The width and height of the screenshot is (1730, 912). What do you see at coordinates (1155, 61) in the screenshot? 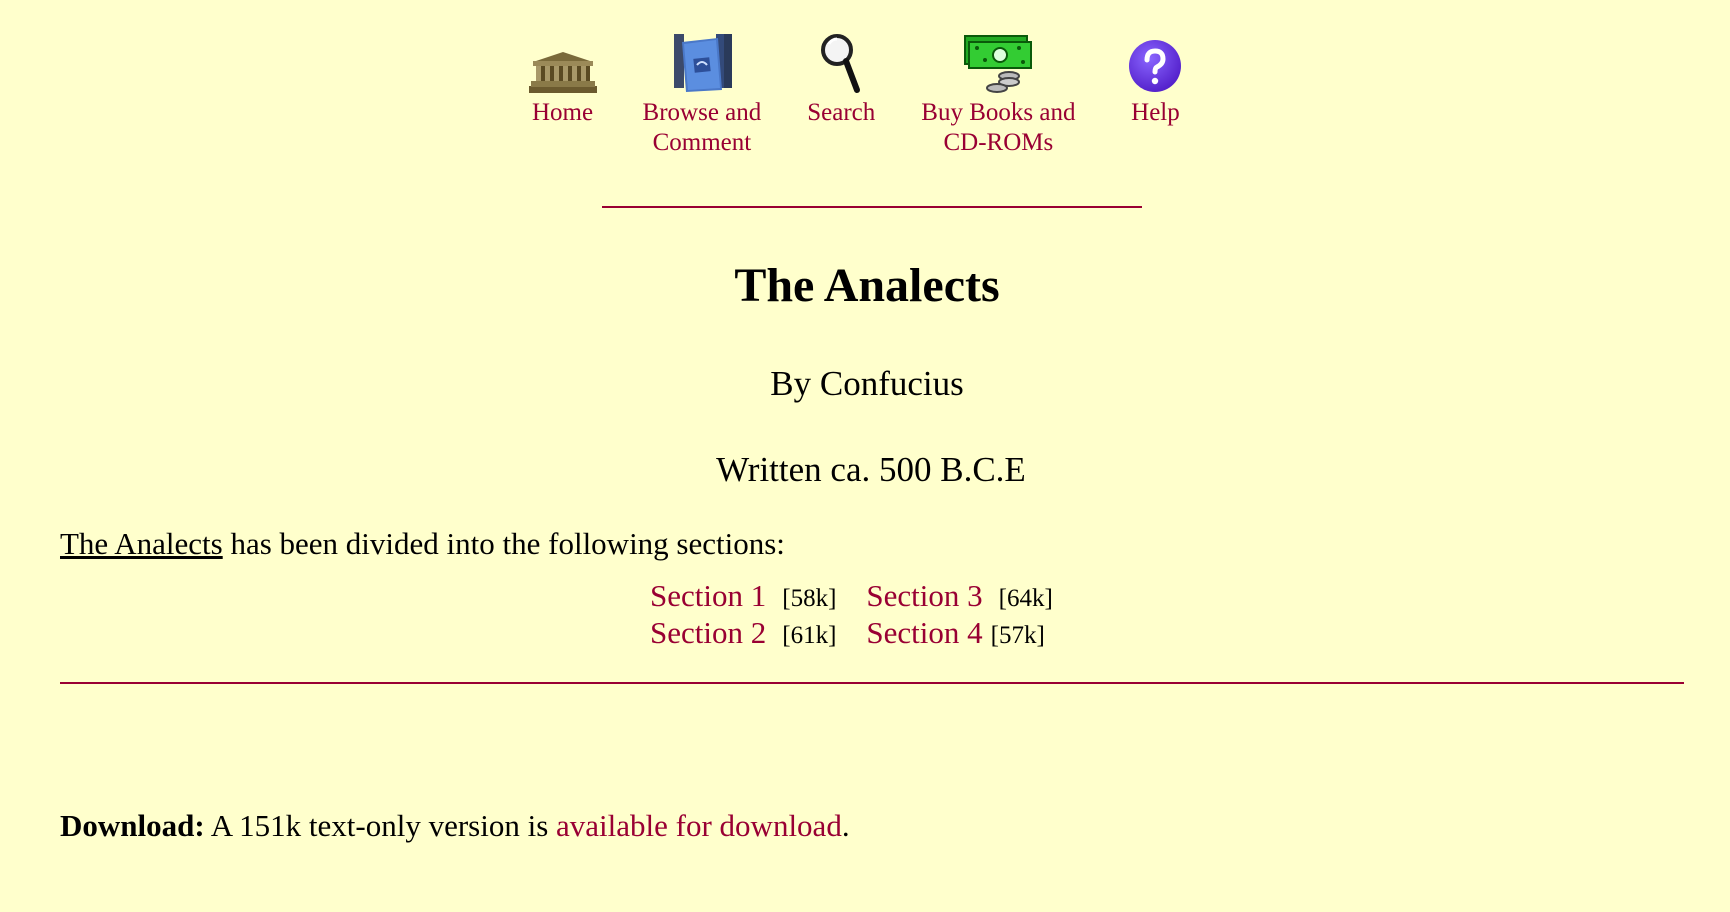
I see `help-icon` at bounding box center [1155, 61].